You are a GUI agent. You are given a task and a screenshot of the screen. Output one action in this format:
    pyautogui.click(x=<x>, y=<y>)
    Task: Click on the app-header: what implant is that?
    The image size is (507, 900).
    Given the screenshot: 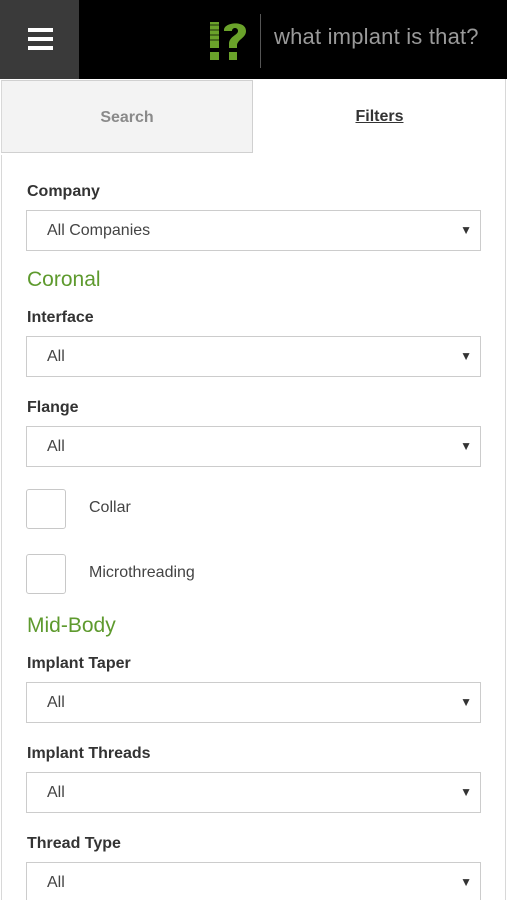 What is the action you would take?
    pyautogui.click(x=253, y=39)
    